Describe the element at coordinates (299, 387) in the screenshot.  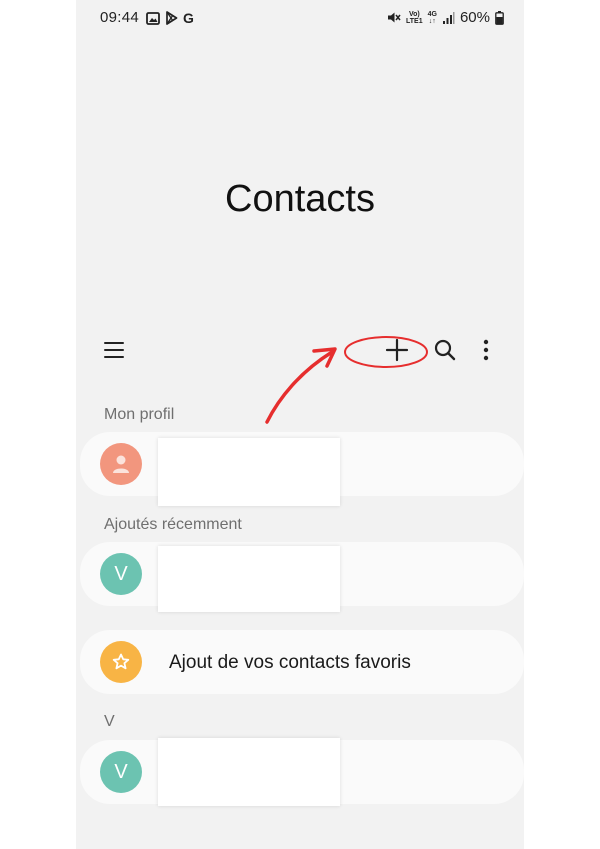
I see `annotation-arrow` at that location.